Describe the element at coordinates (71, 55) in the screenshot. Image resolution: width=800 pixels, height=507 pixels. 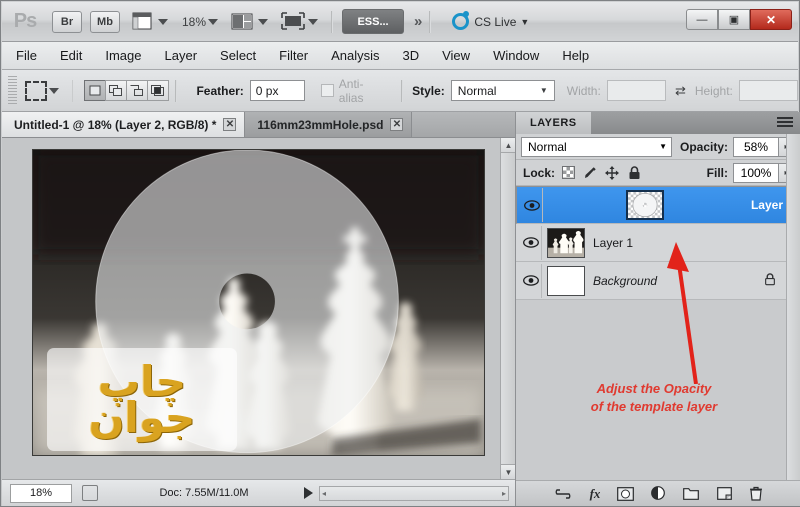
I see `menu-item-edit: Edit` at that location.